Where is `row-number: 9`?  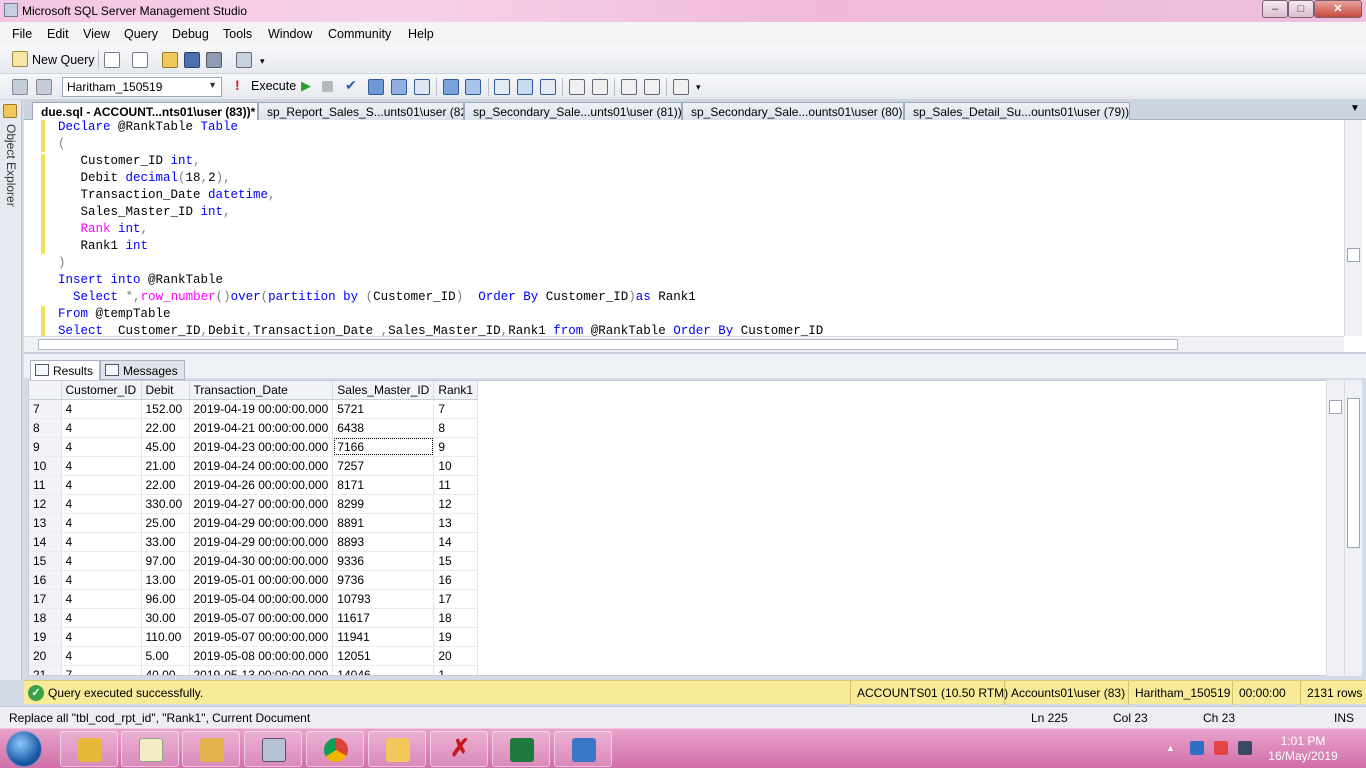
row-number: 9 is located at coordinates (45, 447).